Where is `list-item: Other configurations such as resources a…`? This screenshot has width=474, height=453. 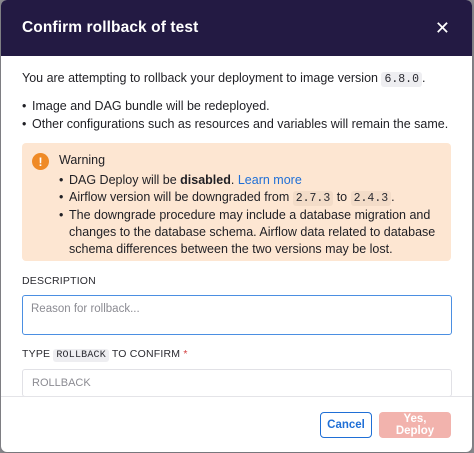 list-item: Other configurations such as resources a… is located at coordinates (236, 124).